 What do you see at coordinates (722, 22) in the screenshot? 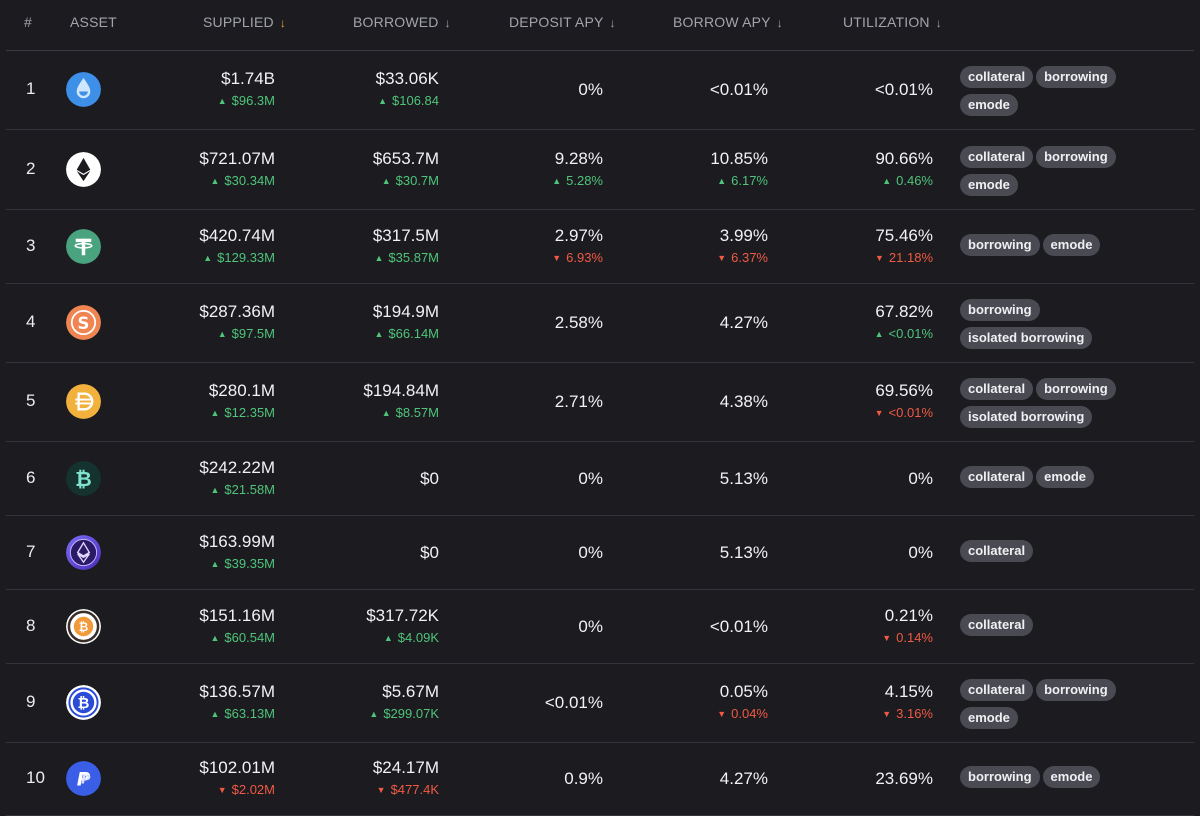
I see `header-borrow-apy-label: BORROW APY` at bounding box center [722, 22].